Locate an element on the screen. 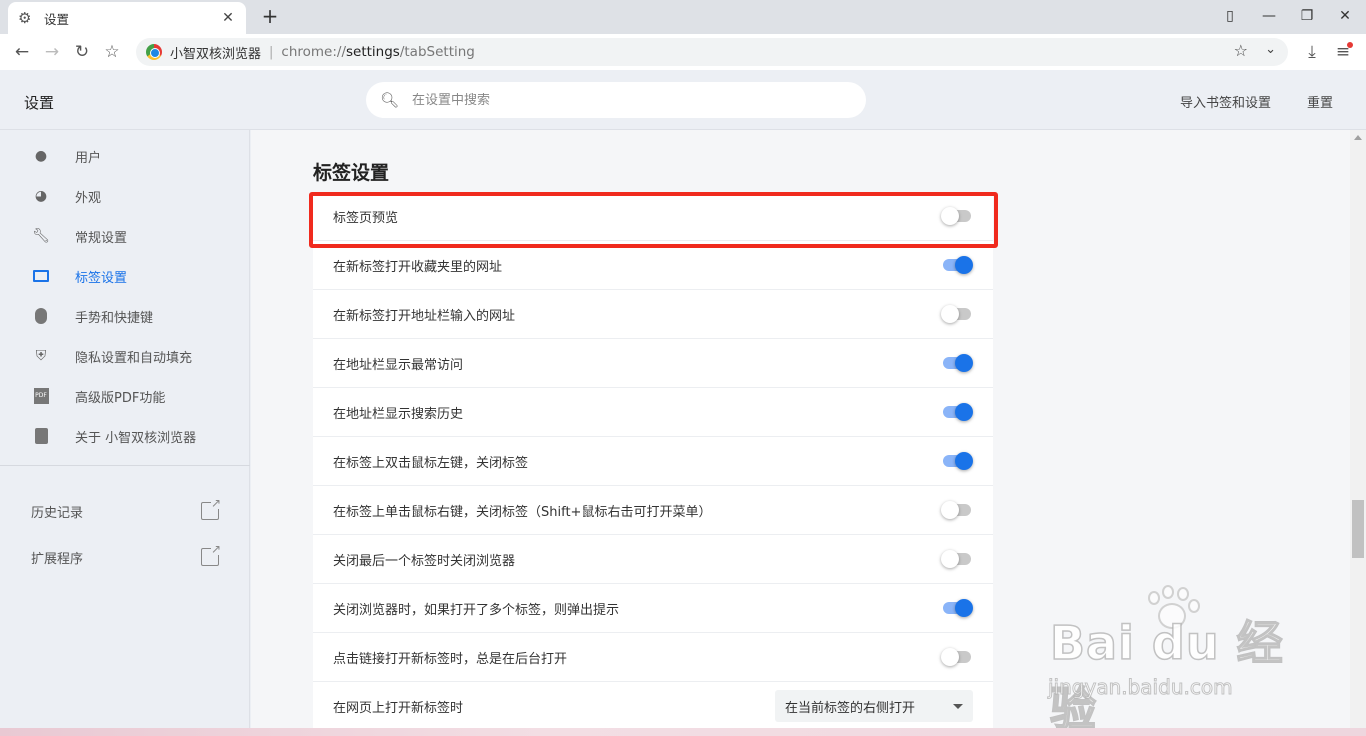 Image resolution: width=1366 pixels, height=736 pixels. notification-dot is located at coordinates (1350, 45).